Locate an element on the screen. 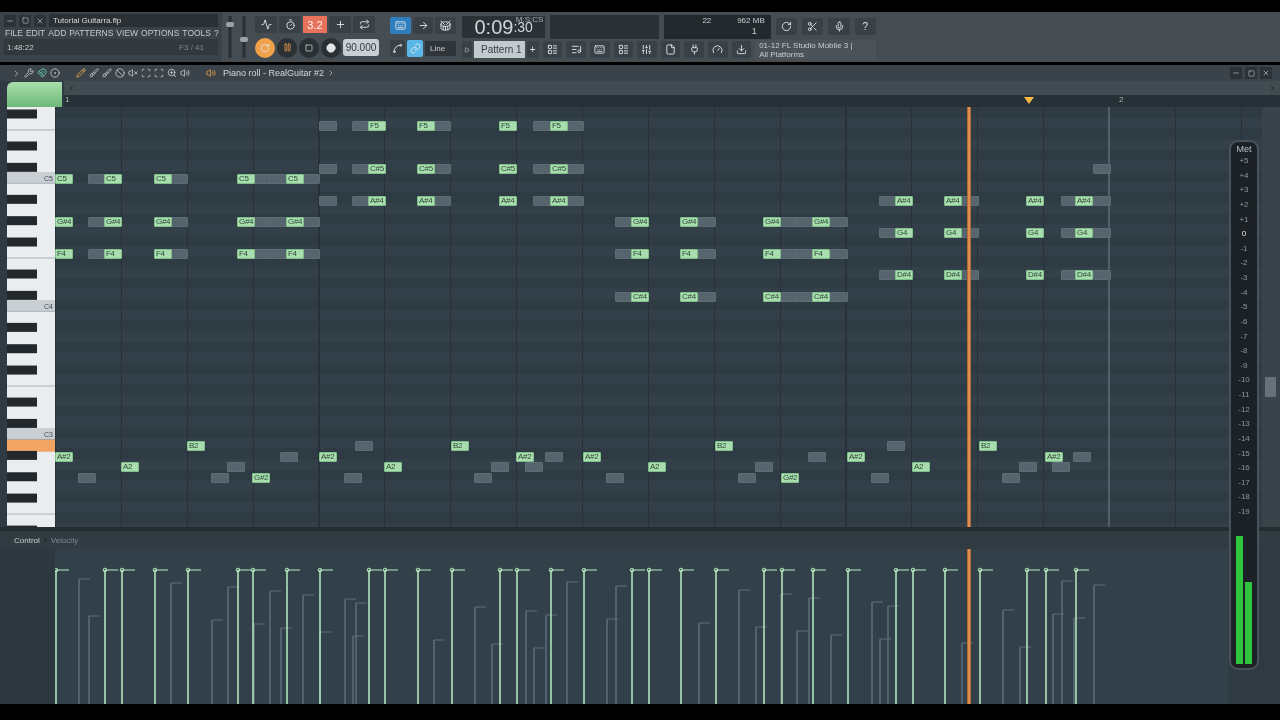 The height and width of the screenshot is (720, 1280). project-info-button is located at coordinates (670, 49).